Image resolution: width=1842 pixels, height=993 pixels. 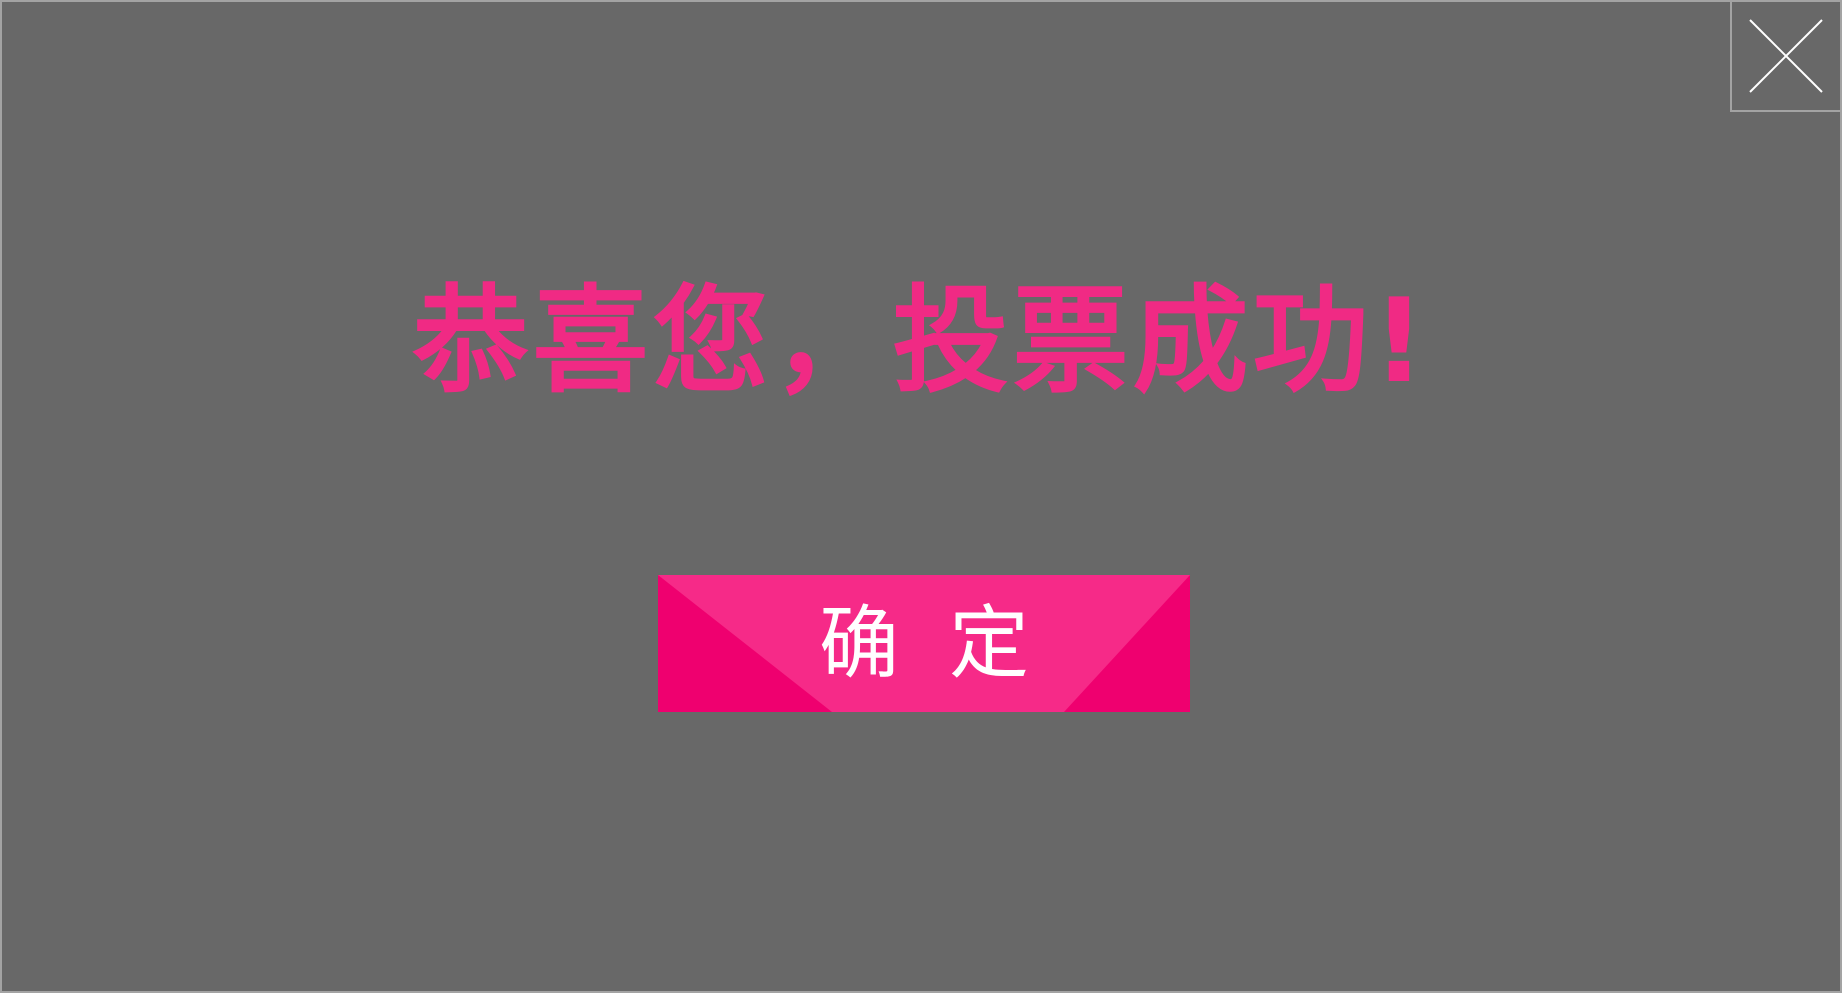 I want to click on confirm-button-label: 确定, so click(x=949, y=643).